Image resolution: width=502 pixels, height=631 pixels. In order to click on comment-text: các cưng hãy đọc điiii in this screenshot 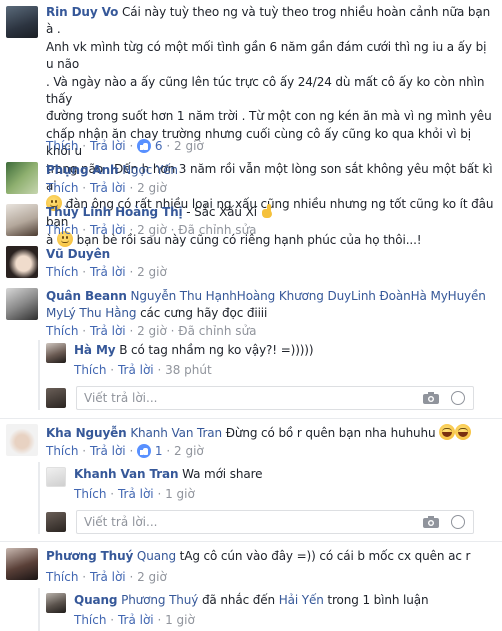, I will do `click(204, 313)`.